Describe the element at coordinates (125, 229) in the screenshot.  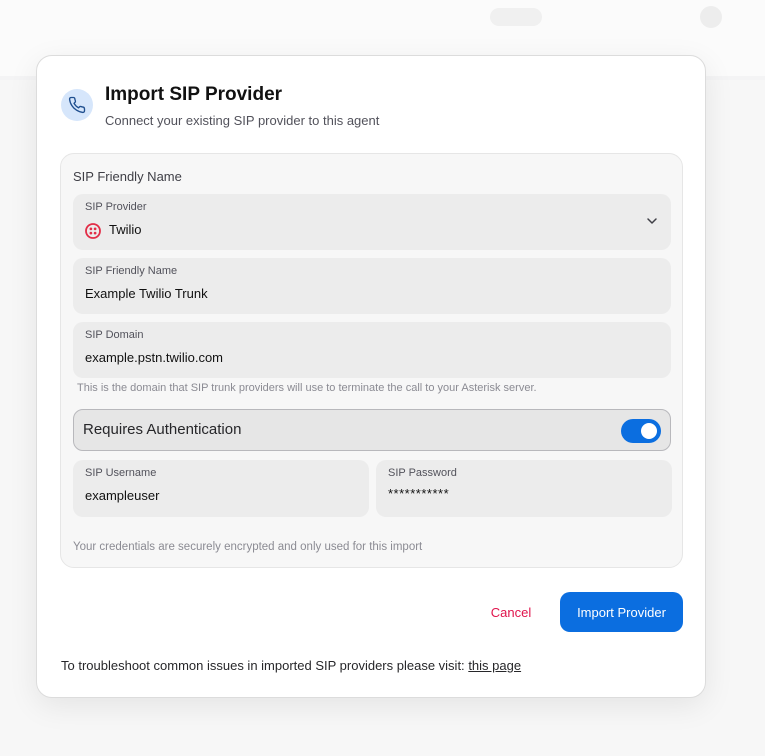
I see `sip-provider-value: Twilio` at that location.